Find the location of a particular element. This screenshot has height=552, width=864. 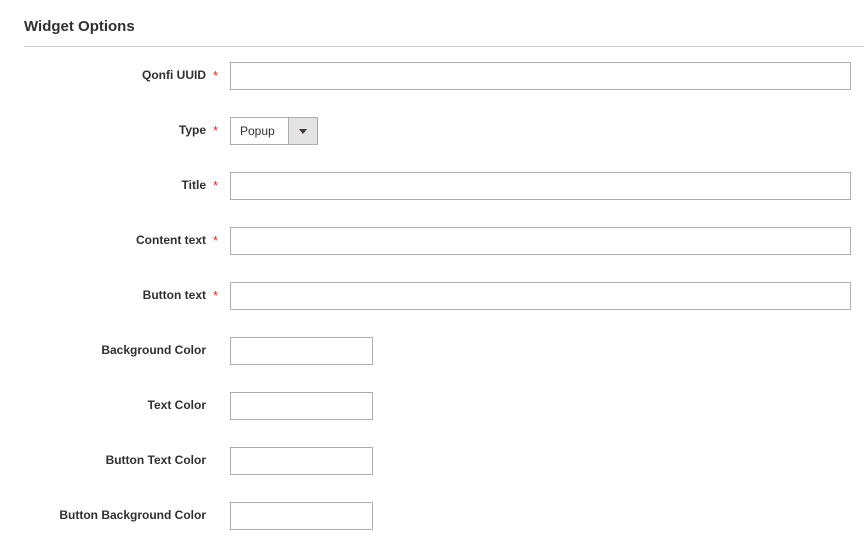

button-background-color-input is located at coordinates (301, 516).